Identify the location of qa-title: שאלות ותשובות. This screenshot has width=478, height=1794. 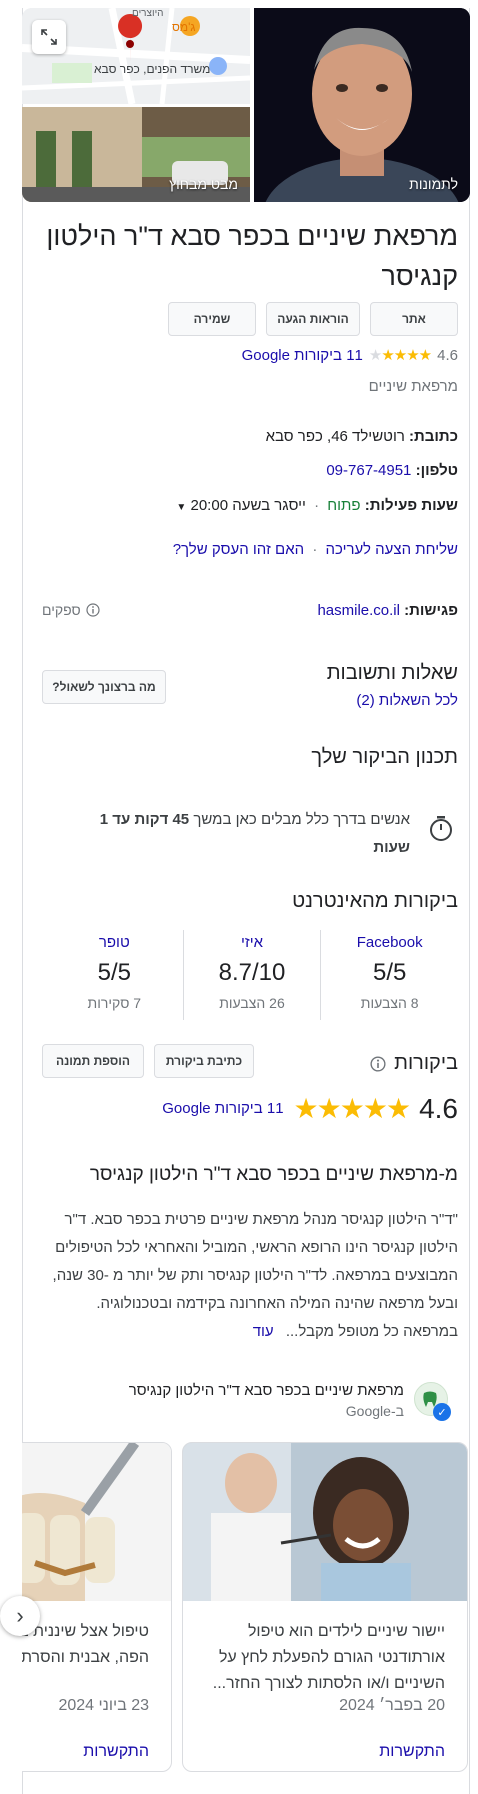
(392, 673).